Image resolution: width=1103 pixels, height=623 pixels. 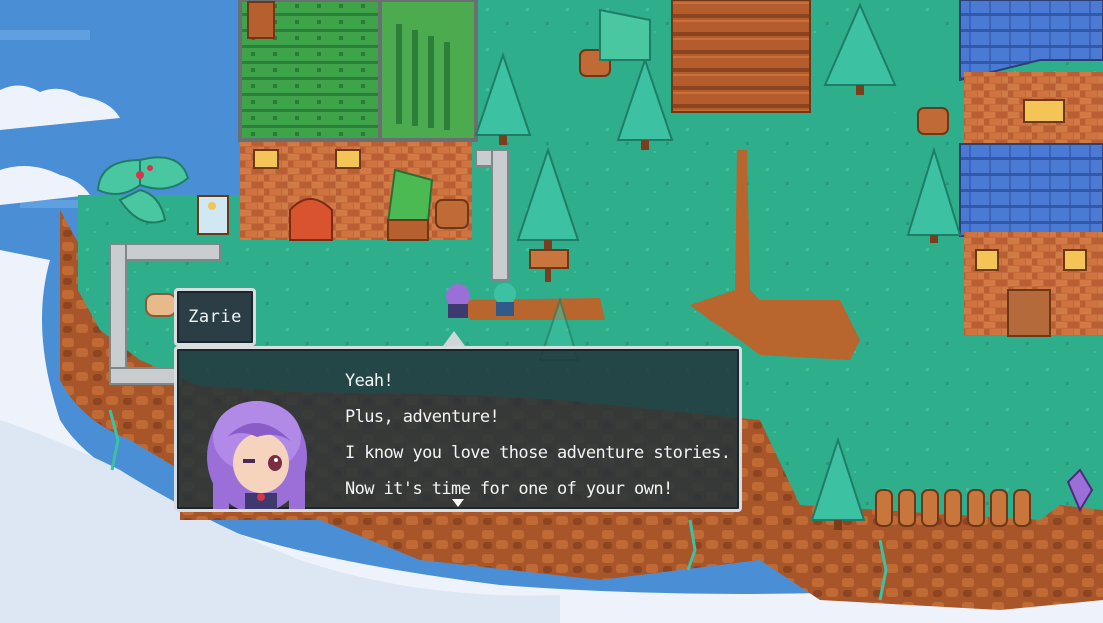 I want to click on speaker-name: Zarie, so click(x=215, y=317).